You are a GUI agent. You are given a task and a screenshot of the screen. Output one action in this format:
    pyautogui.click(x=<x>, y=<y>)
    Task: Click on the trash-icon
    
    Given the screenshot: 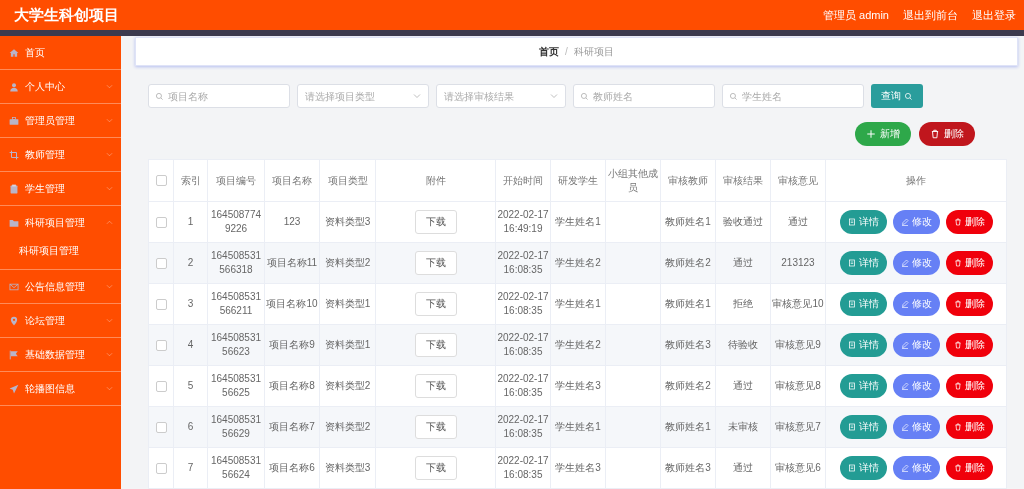 What is the action you would take?
    pyautogui.click(x=957, y=468)
    